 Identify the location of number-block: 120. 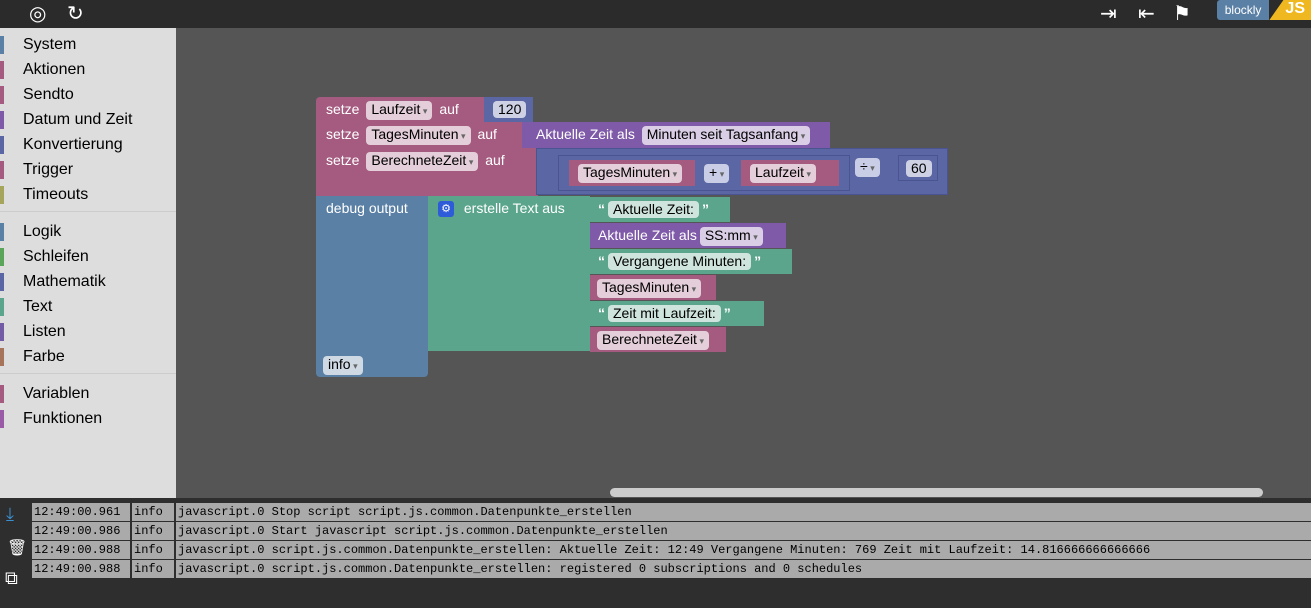
(508, 109).